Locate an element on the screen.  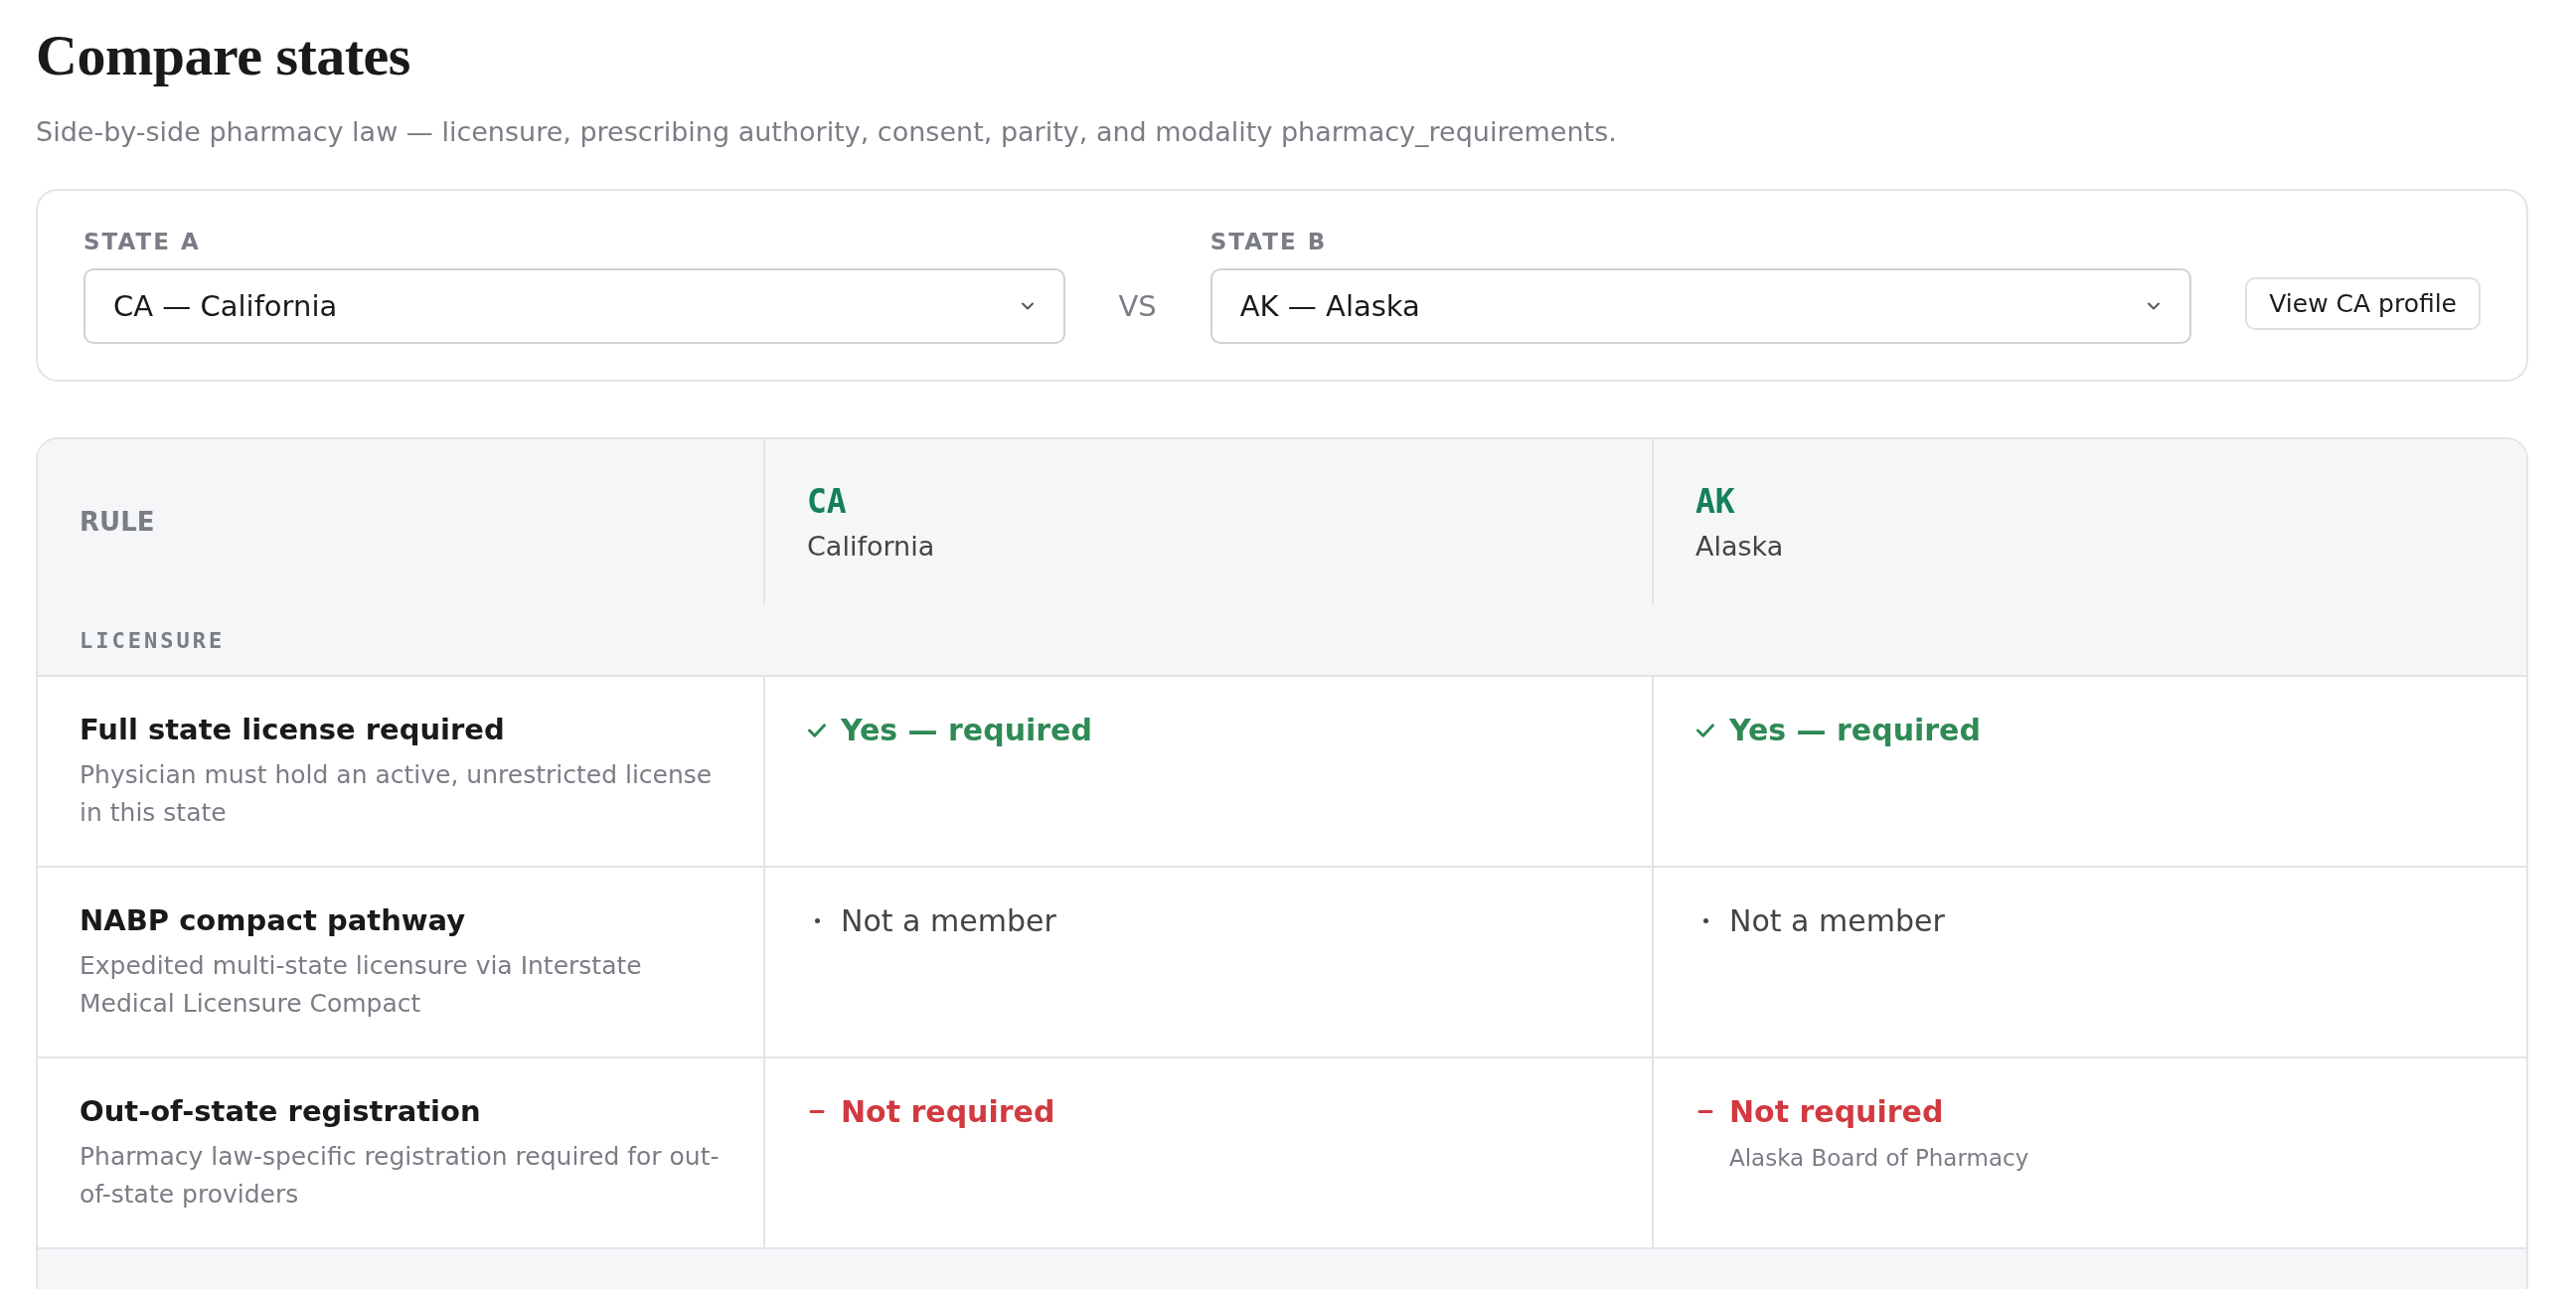
rule-description: Pharmacy law-specific registration required for out-of-state providers is located at coordinates (400, 1176).